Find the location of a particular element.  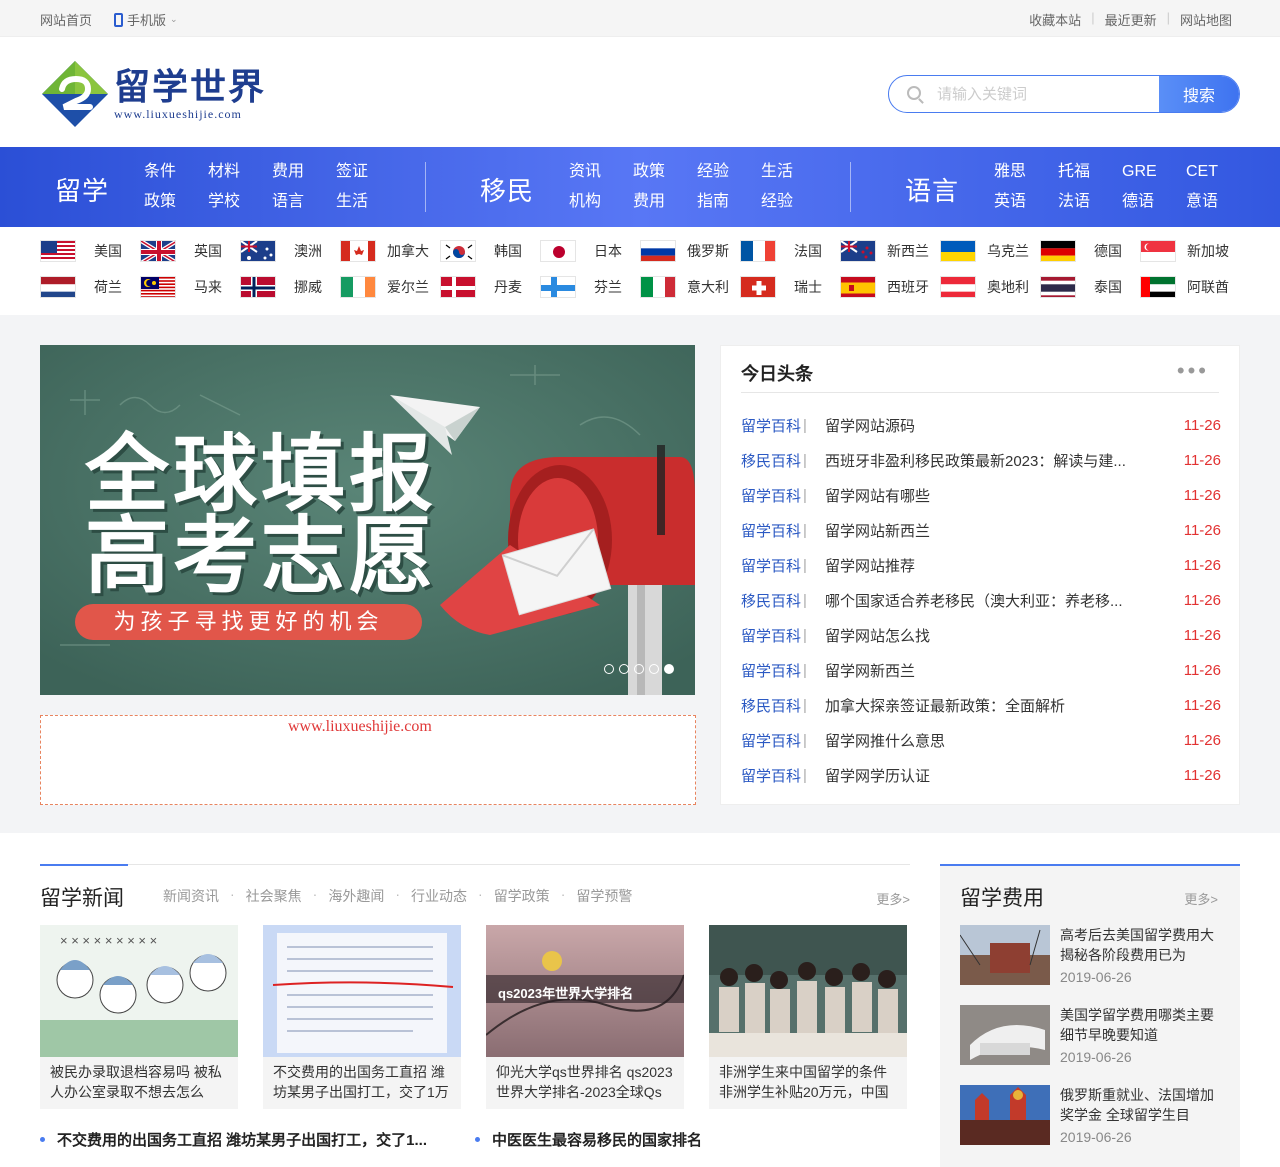

news-card: 不交费用的出国务工直招 潍坊某男子出国打工，交了1万 is located at coordinates (362, 1017).